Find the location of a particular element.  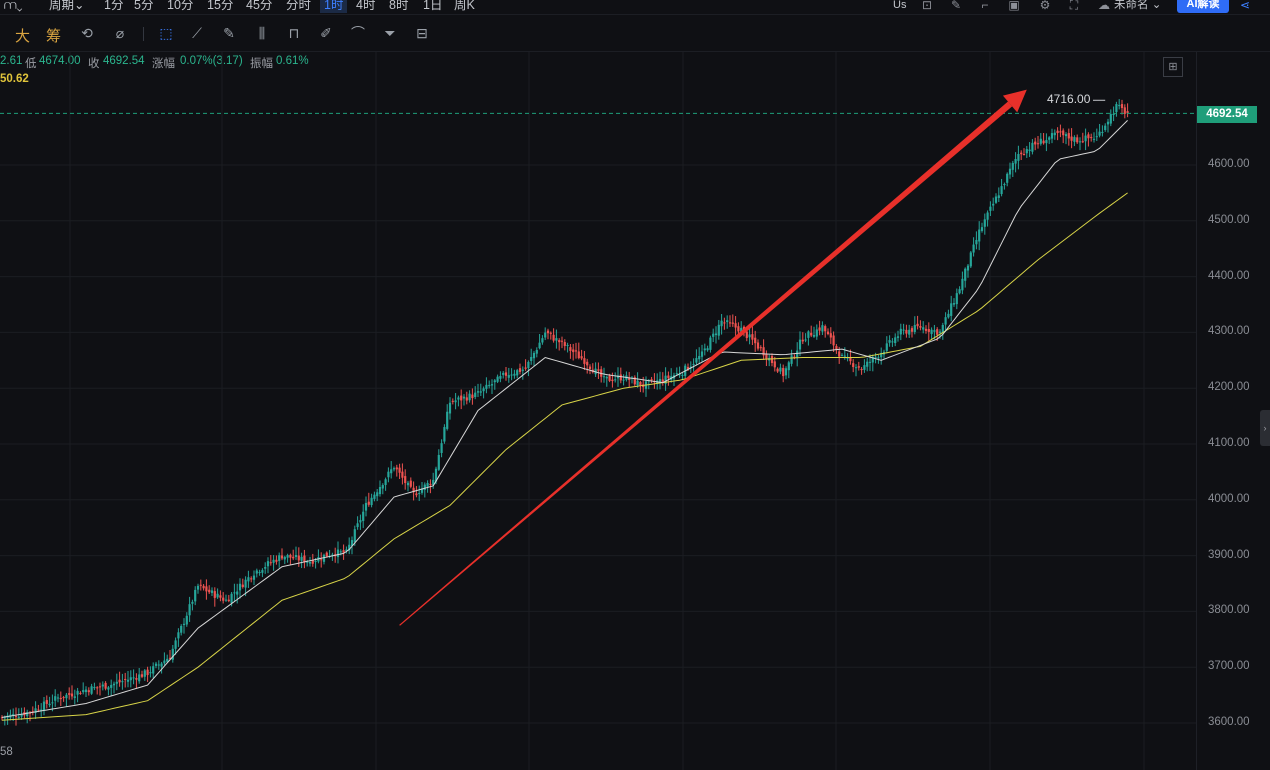

edit-icon: ✐ is located at coordinates (326, 33).